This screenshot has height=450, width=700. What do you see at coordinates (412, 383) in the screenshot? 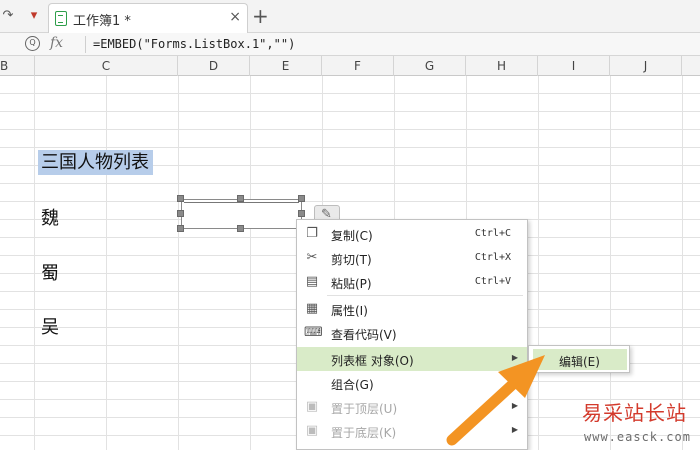
I see `menu-item-group: 组合(G)` at bounding box center [412, 383].